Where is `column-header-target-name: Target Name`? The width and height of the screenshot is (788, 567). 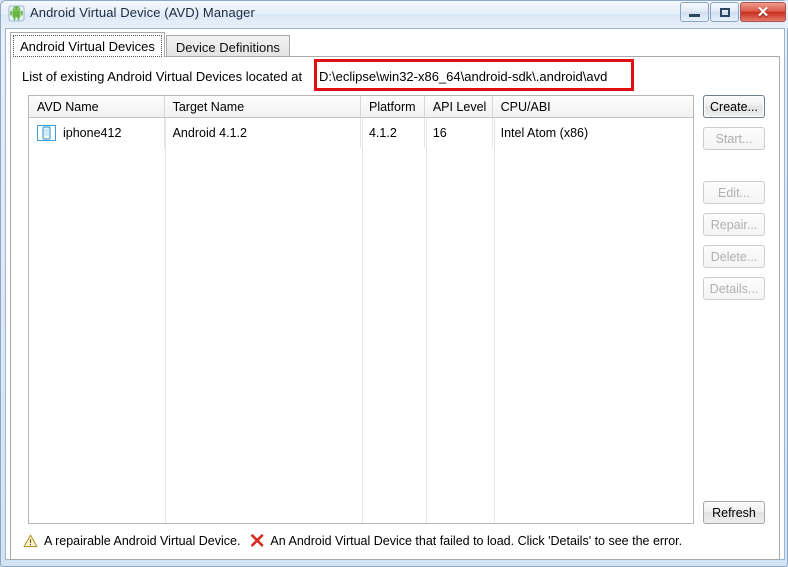 column-header-target-name: Target Name is located at coordinates (263, 106).